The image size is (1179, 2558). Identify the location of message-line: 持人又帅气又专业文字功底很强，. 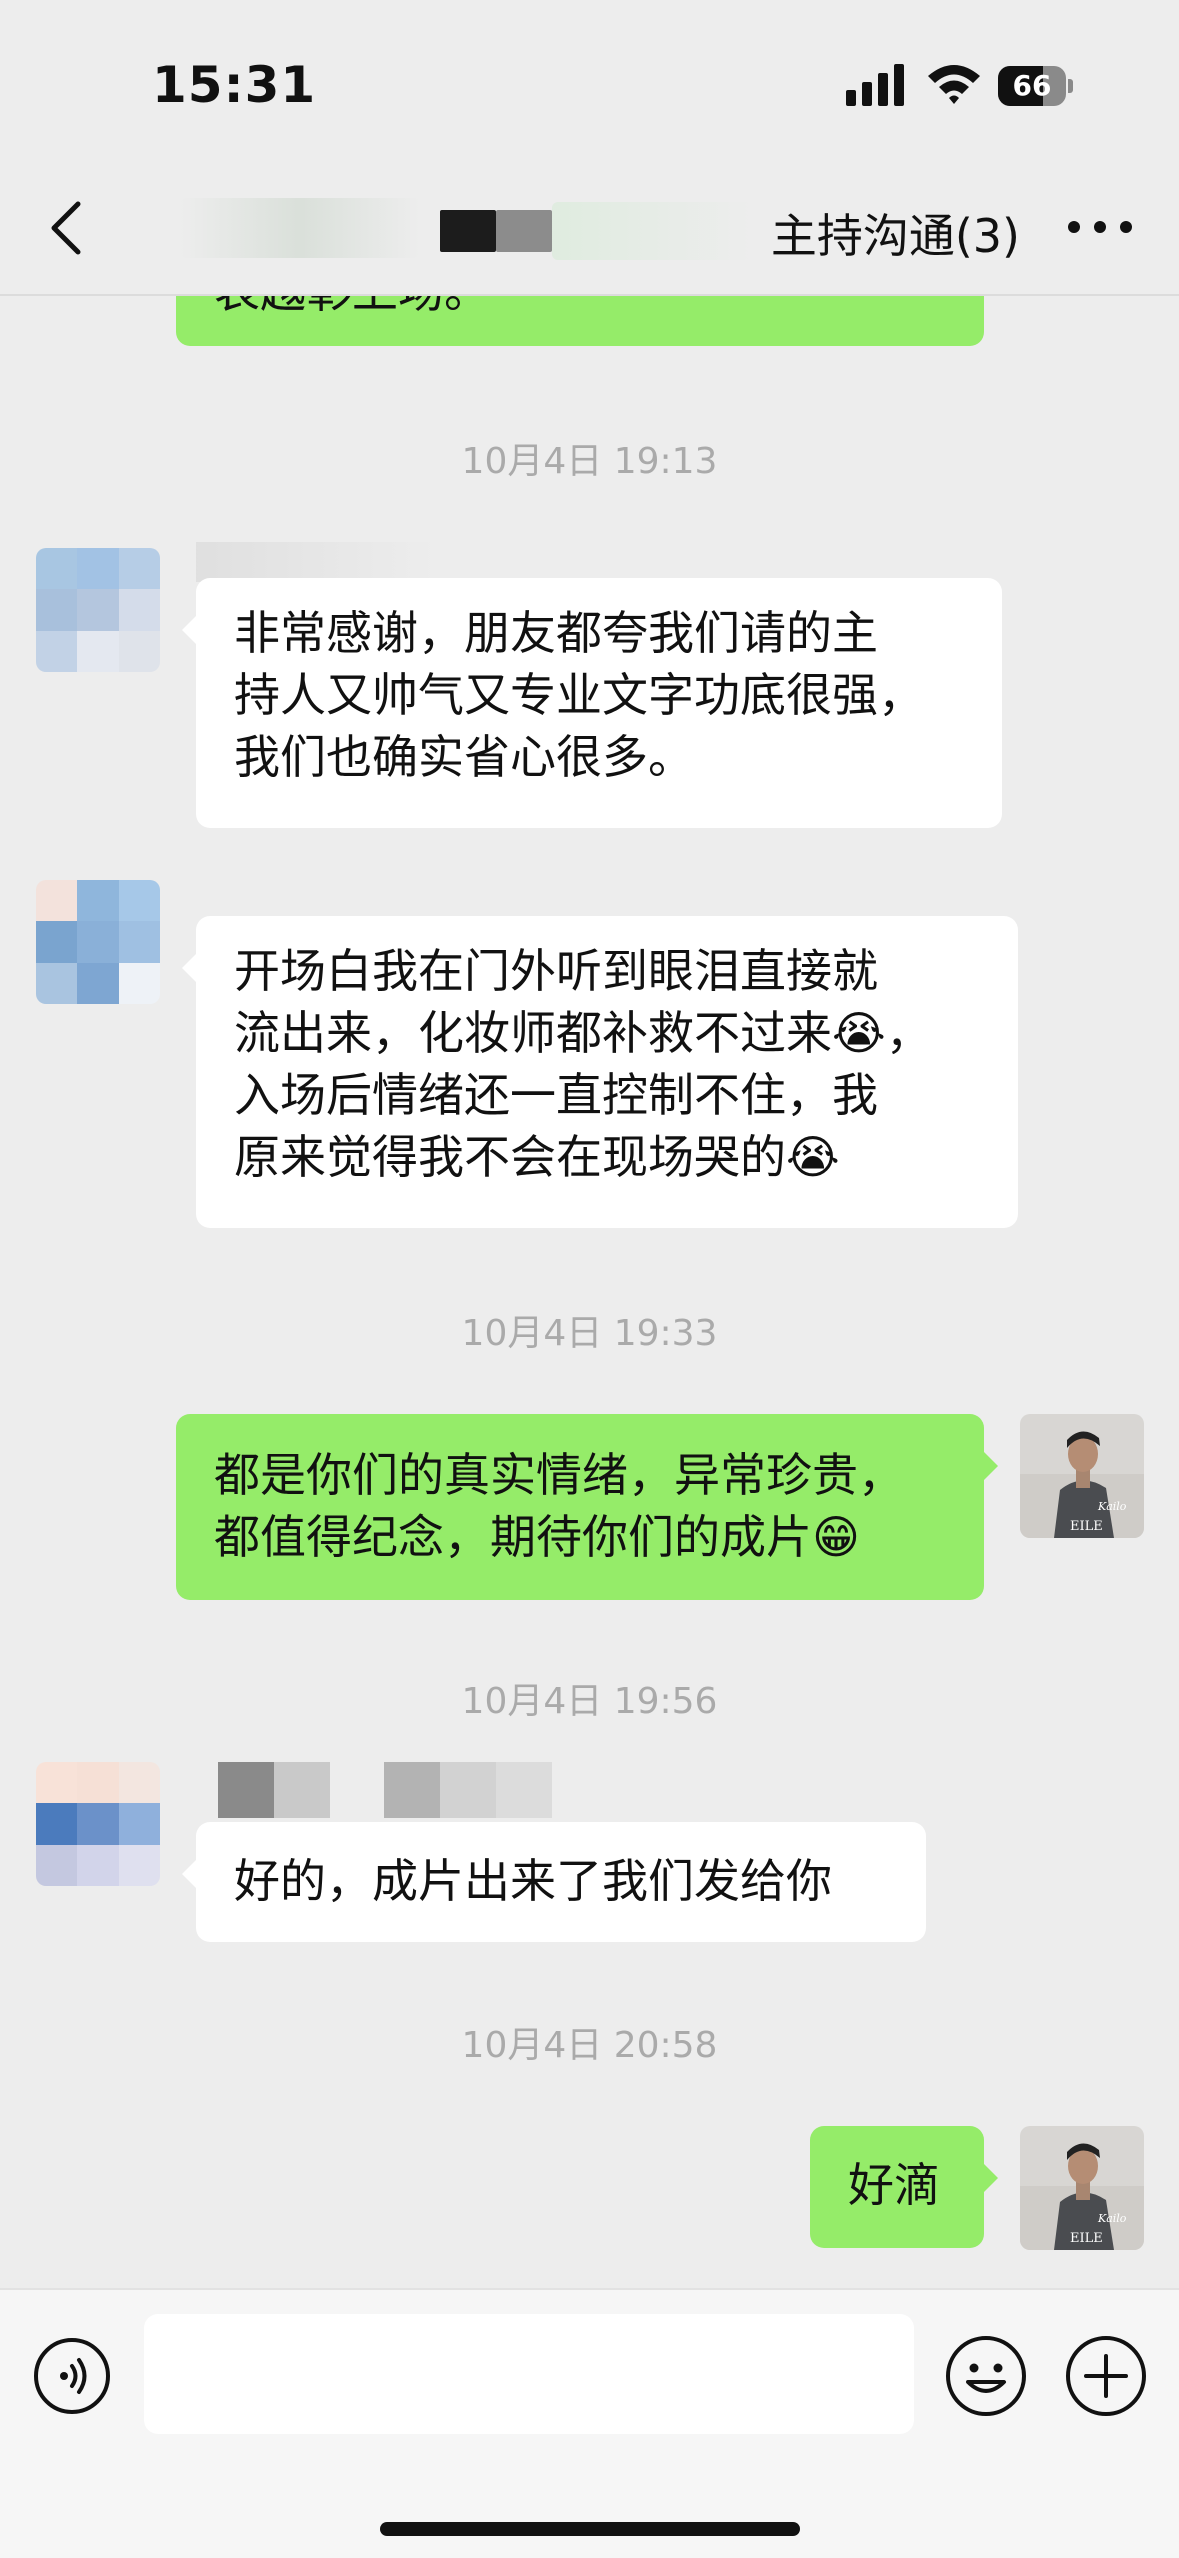
(579, 695).